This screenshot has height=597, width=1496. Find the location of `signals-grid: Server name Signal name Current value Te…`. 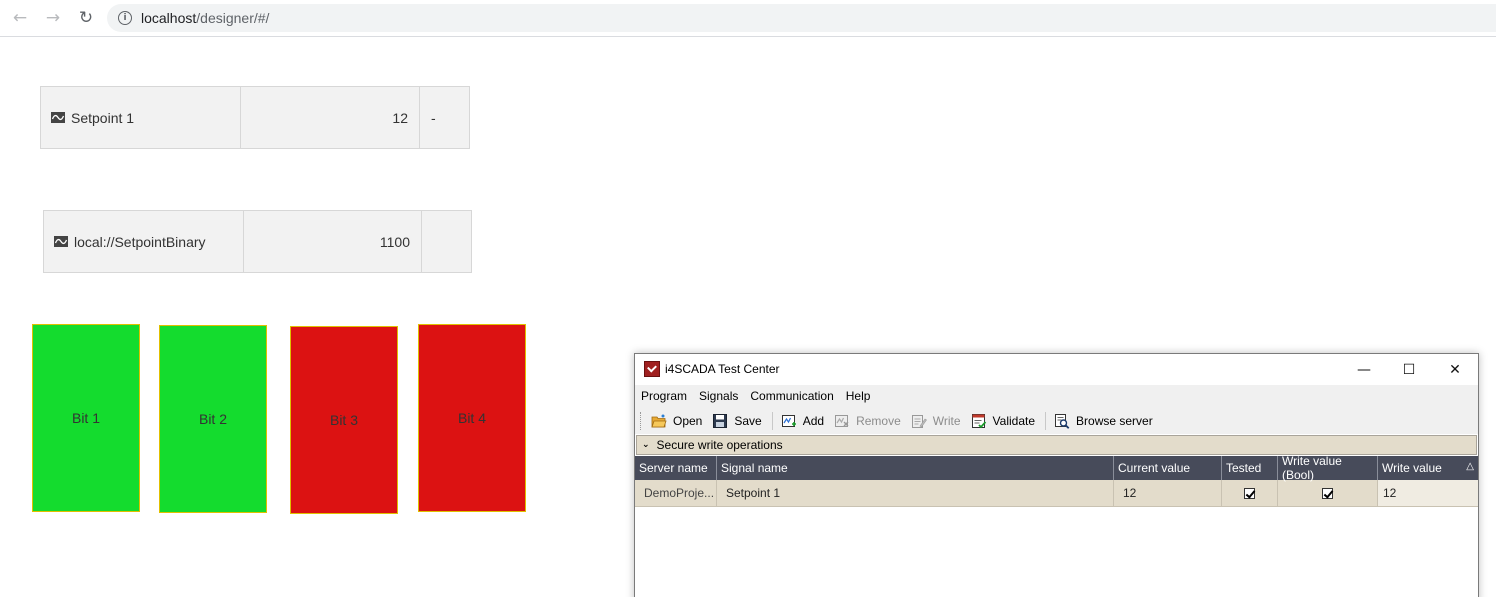

signals-grid: Server name Signal name Current value Te… is located at coordinates (1056, 480).